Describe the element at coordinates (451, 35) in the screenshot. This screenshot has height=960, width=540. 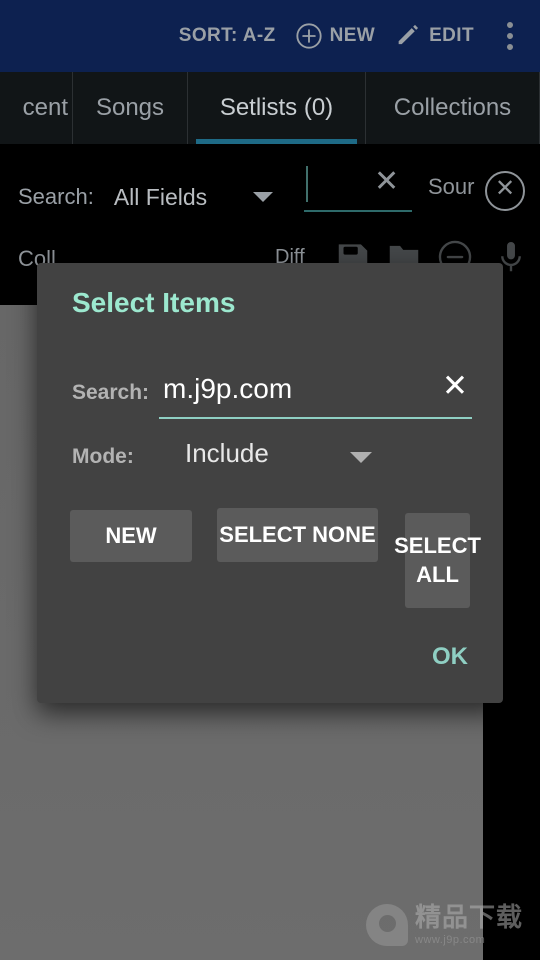
I see `edit-button-label: EDIT` at that location.